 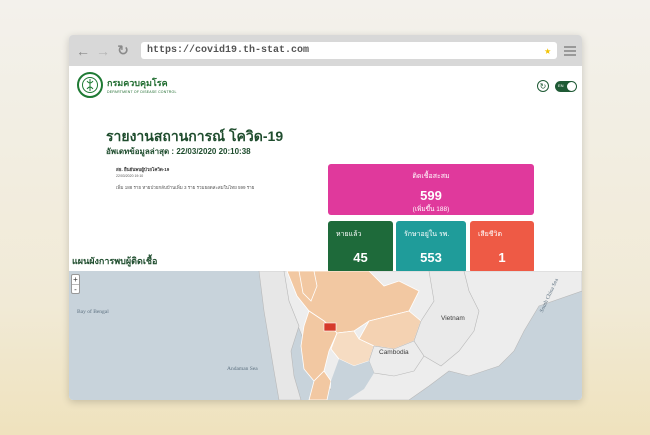 I want to click on total-cases-card: ติดเชื้อสะสม 599 (เพิ่มขึ้น 188), so click(x=431, y=189).